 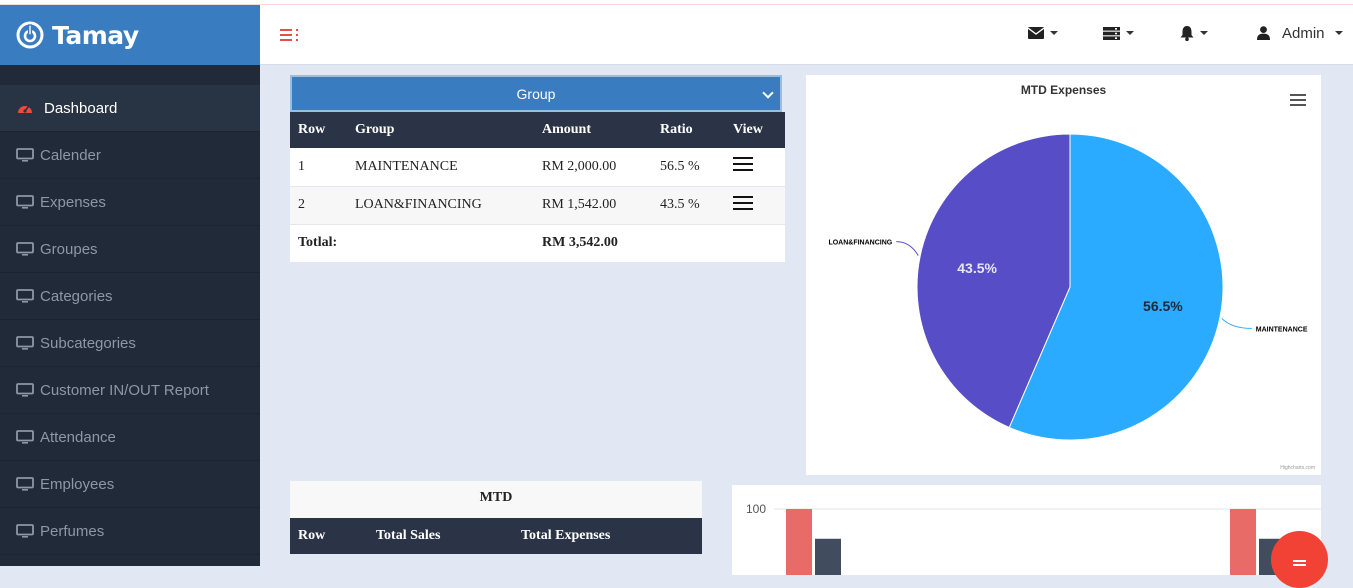 I want to click on table-header-row: Row Group Amount Ratio View, so click(x=537, y=130).